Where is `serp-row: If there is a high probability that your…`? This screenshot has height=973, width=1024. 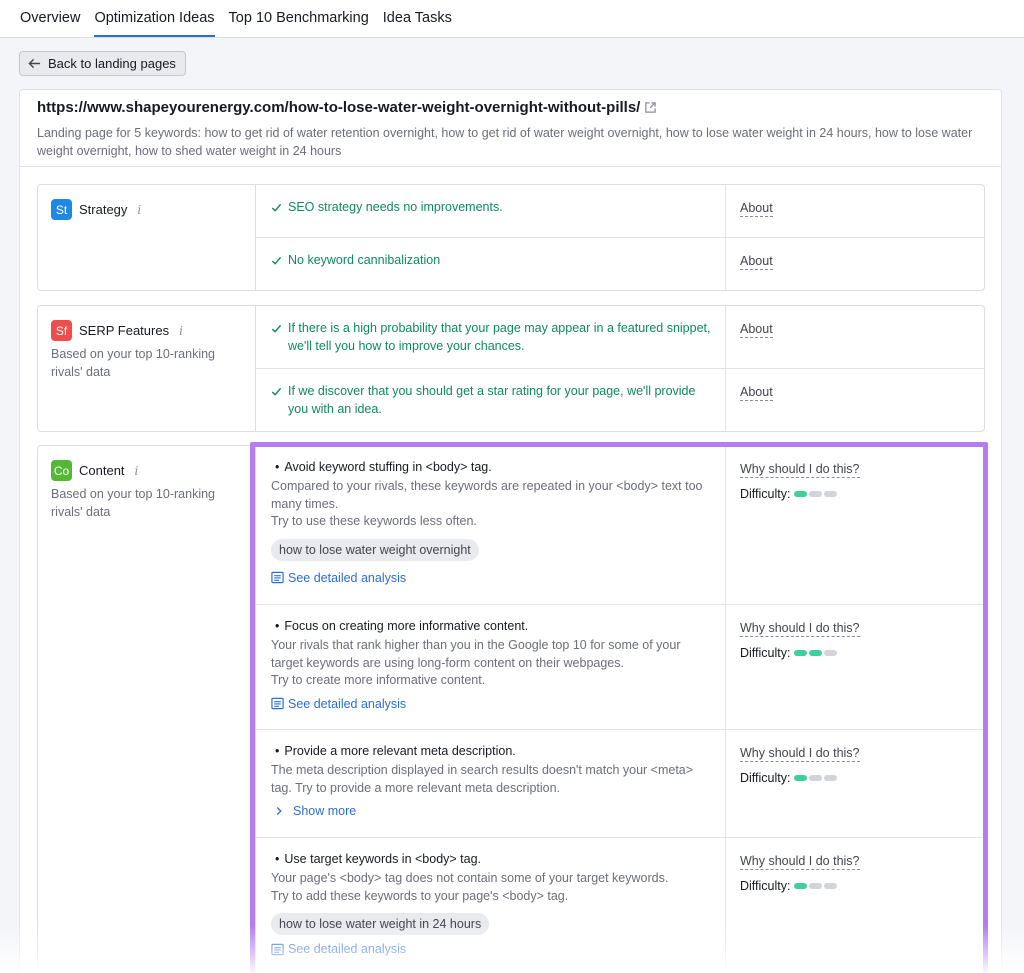
serp-row: If there is a high probability that your… is located at coordinates (620, 337).